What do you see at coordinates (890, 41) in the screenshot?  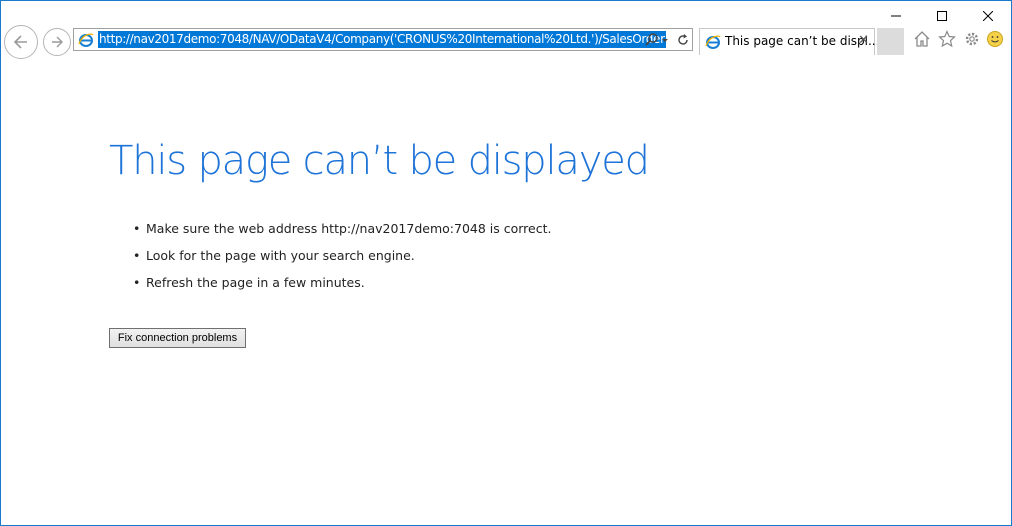 I see `new-tab-button` at bounding box center [890, 41].